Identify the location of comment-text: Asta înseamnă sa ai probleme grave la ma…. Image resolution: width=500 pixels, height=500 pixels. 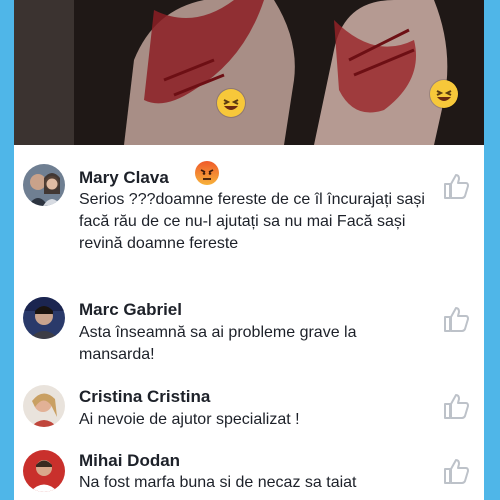
(218, 343).